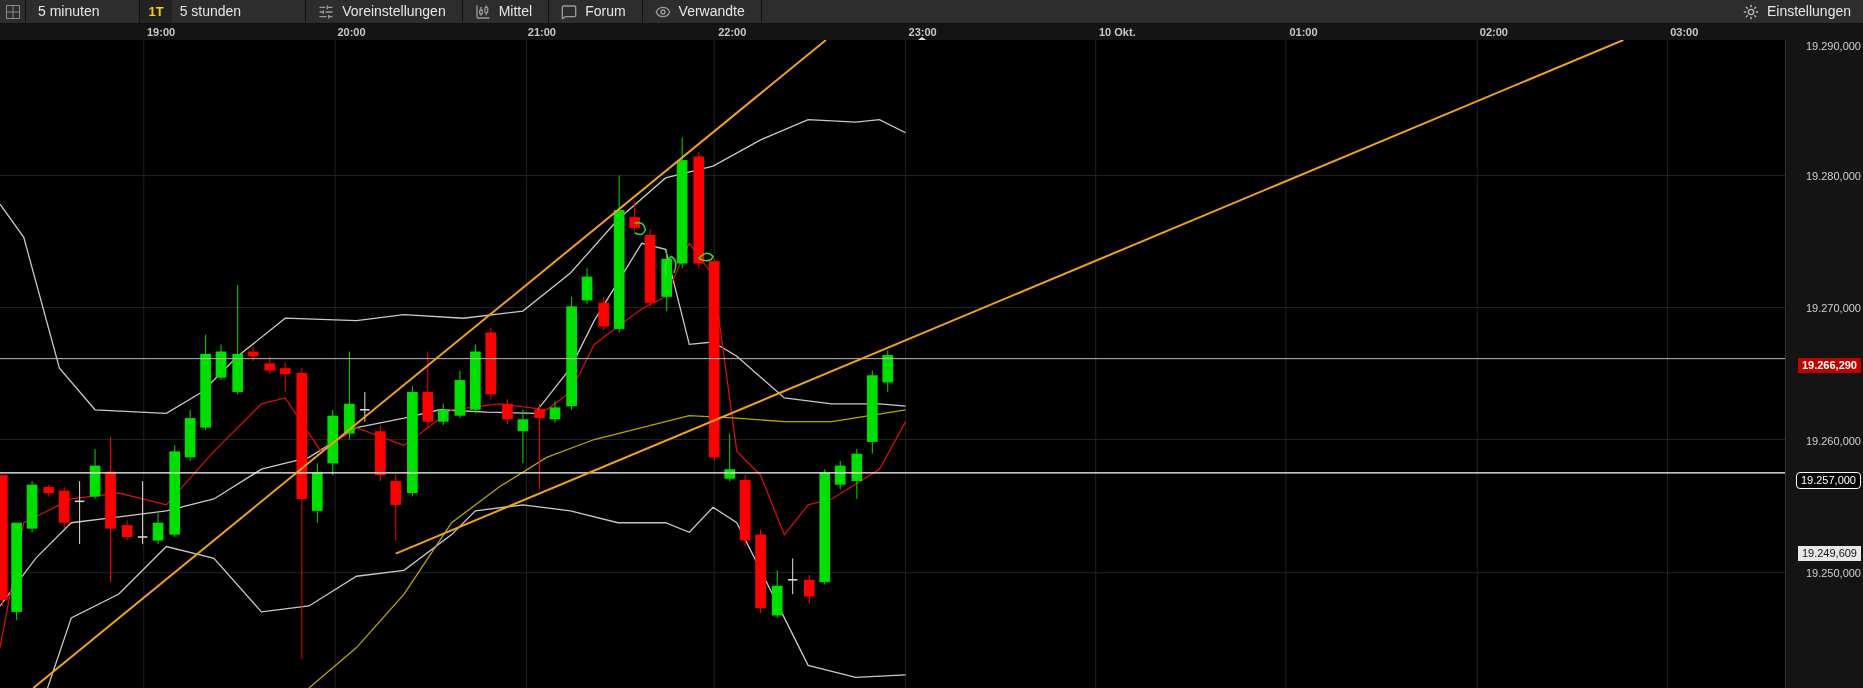 This screenshot has height=688, width=1863. What do you see at coordinates (1828, 480) in the screenshot?
I see `level-price-label: 19.257,000` at bounding box center [1828, 480].